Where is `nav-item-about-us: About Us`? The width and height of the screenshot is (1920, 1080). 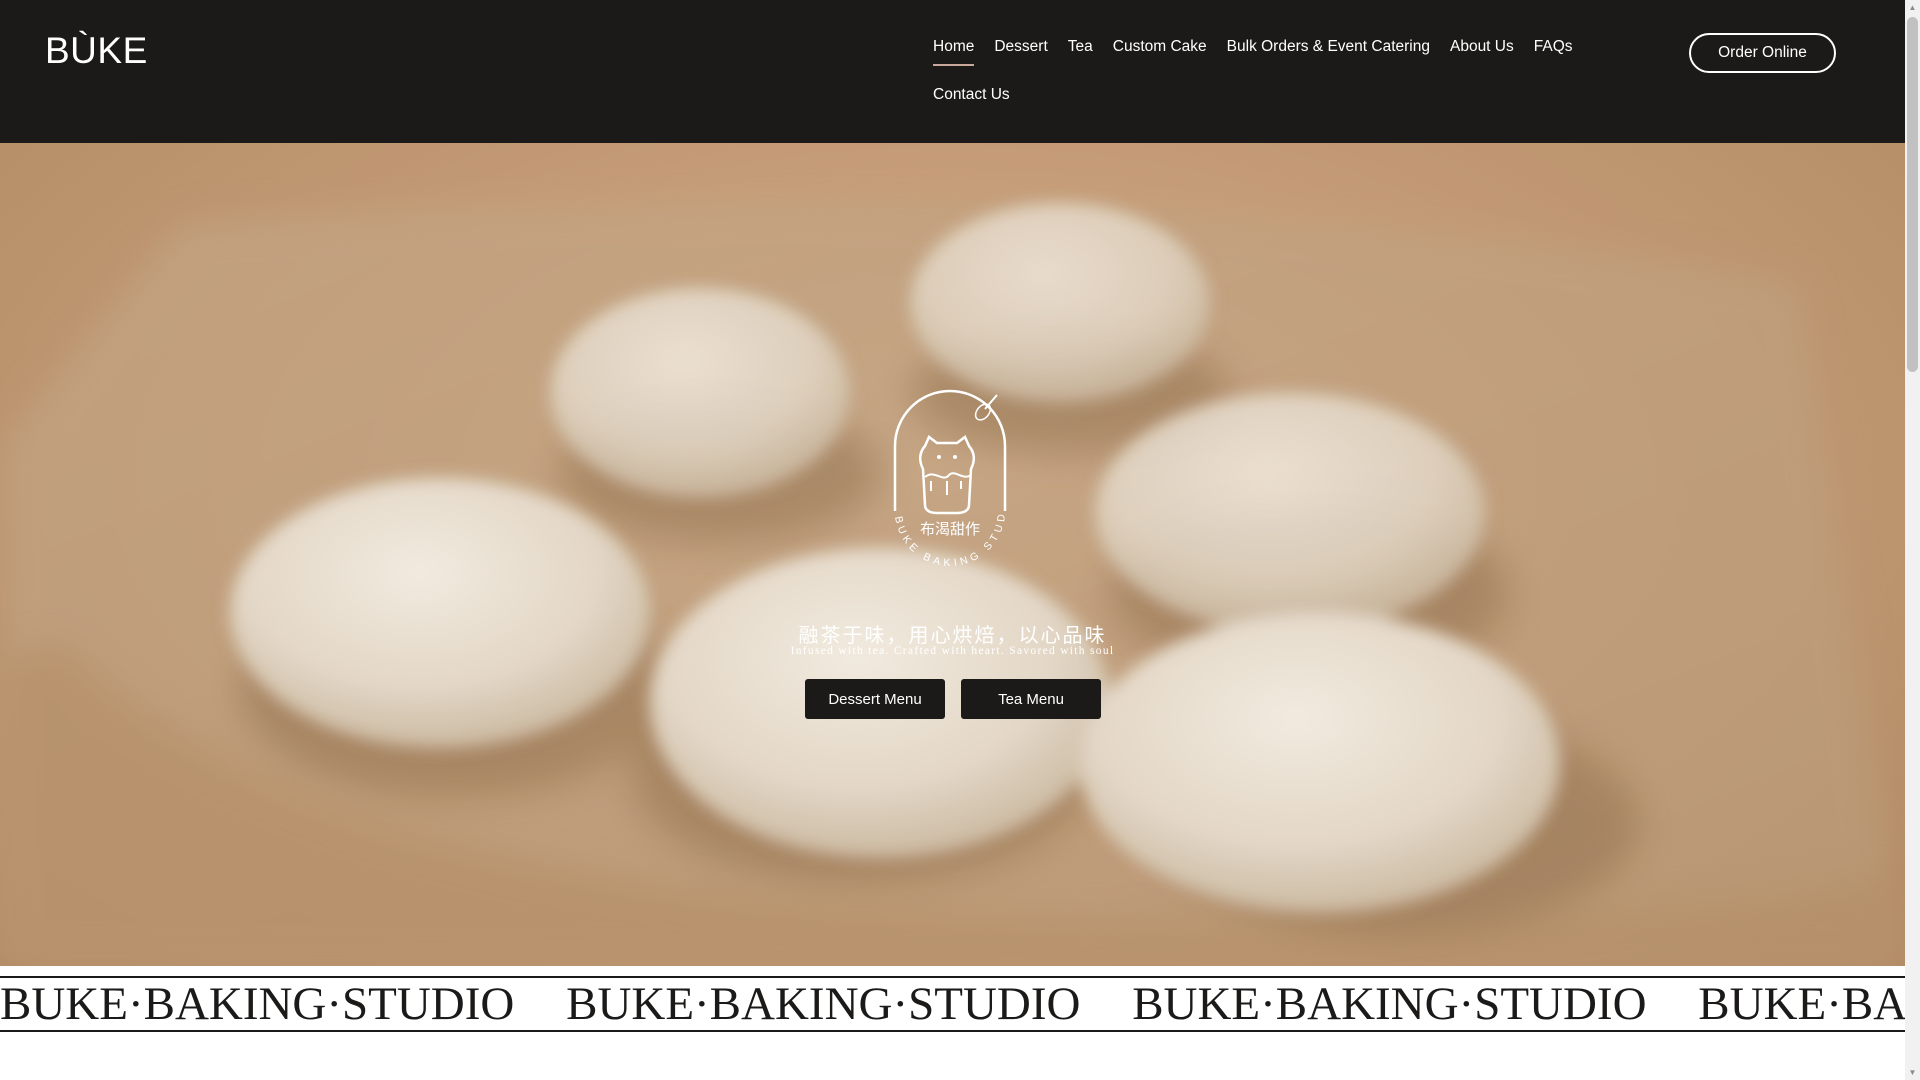
nav-item-about-us: About Us is located at coordinates (1482, 52).